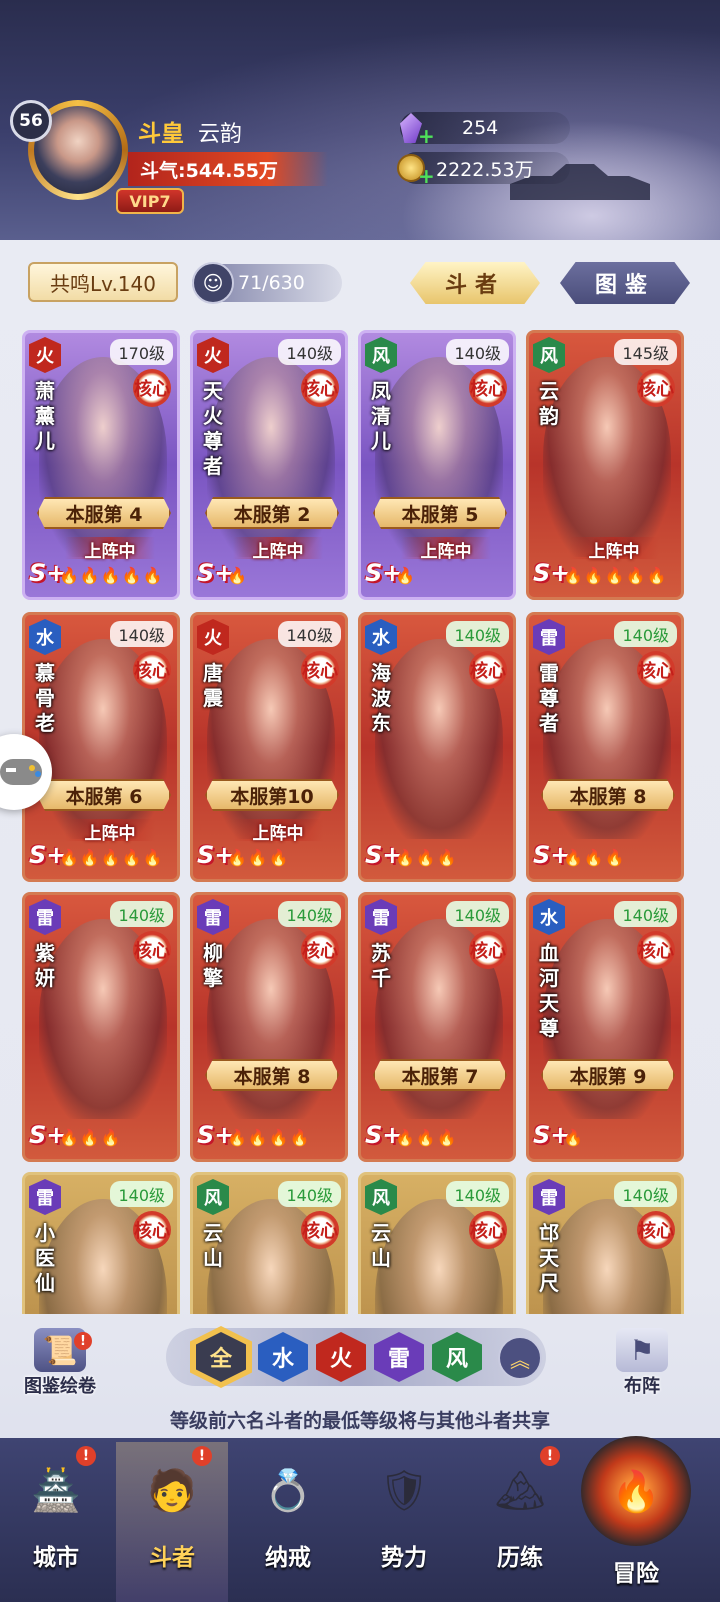  What do you see at coordinates (642, 1350) in the screenshot?
I see `flag-icon: ⚑` at bounding box center [642, 1350].